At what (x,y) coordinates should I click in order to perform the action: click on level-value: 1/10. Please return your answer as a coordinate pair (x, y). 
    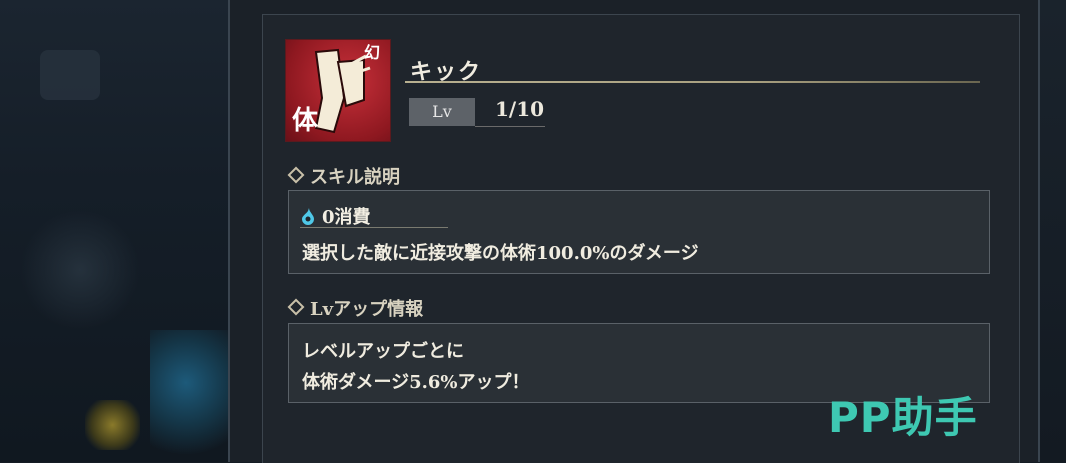
    Looking at the image, I should click on (520, 109).